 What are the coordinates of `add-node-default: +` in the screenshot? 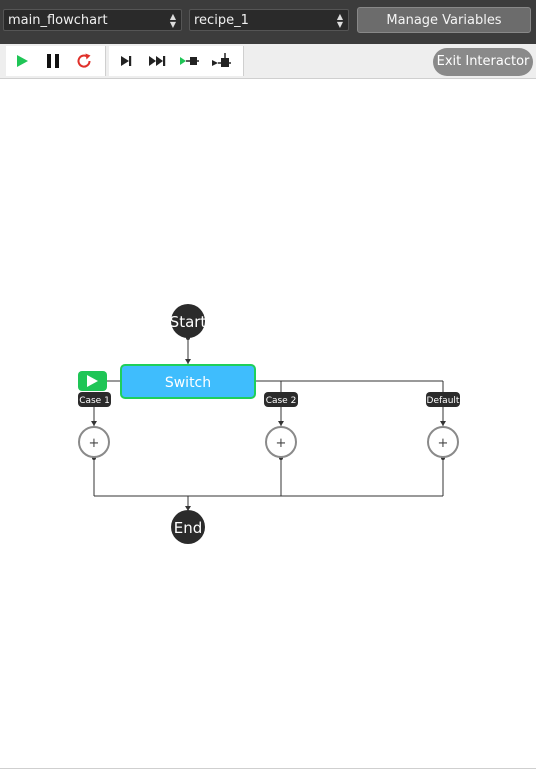 It's located at (443, 442).